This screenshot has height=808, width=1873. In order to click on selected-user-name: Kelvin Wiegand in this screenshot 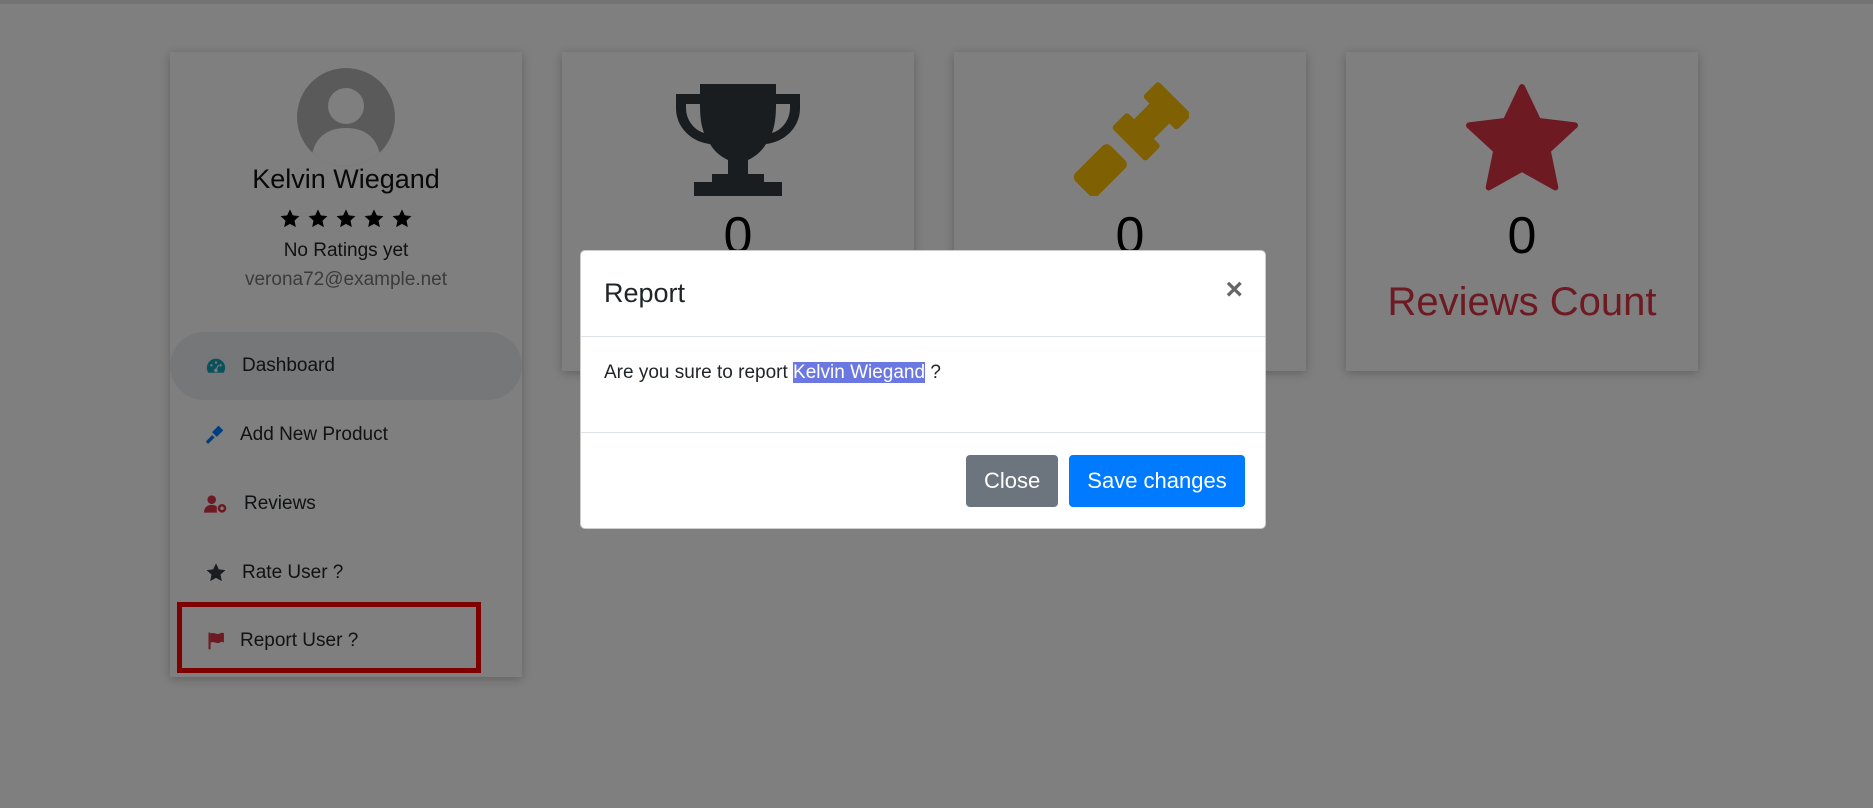, I will do `click(859, 372)`.